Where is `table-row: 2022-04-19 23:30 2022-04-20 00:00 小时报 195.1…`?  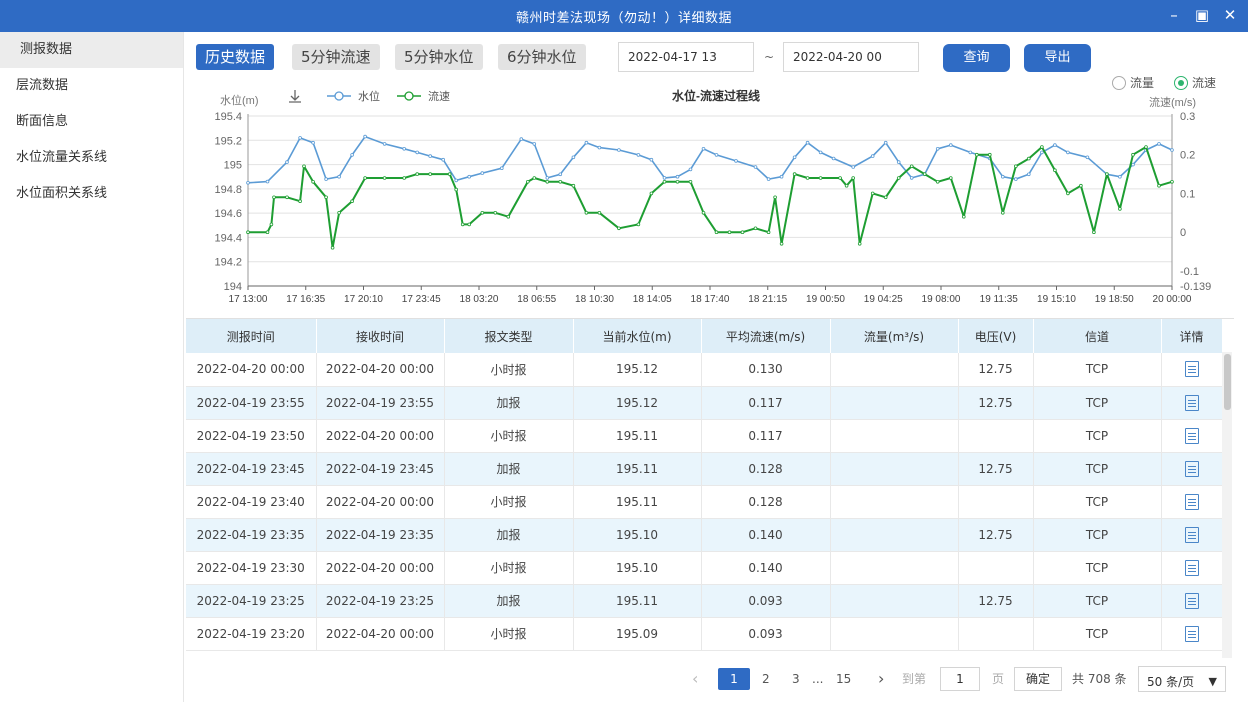
table-row: 2022-04-19 23:30 2022-04-20 00:00 小时报 195.1… is located at coordinates (704, 568).